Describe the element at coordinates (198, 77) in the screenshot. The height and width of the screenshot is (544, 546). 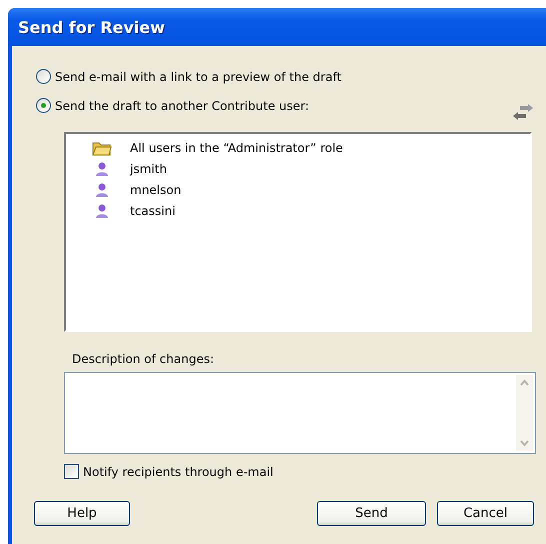
I see `option-label: Send e-mail with a link to a preview of the draft` at that location.